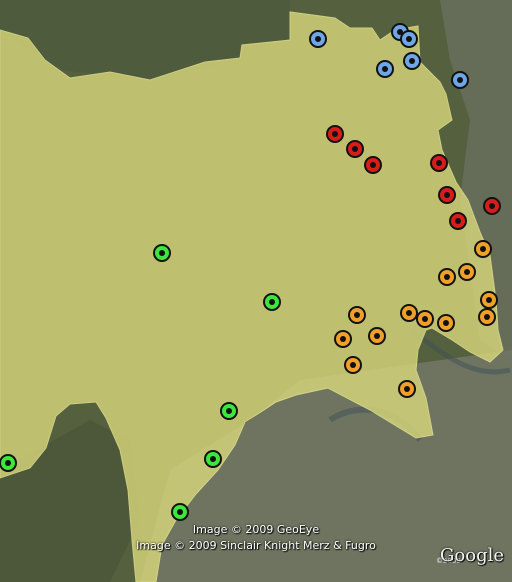  What do you see at coordinates (256, 529) in the screenshot?
I see `imagery-credit-geoeye: Image © 2009 GeoEye` at bounding box center [256, 529].